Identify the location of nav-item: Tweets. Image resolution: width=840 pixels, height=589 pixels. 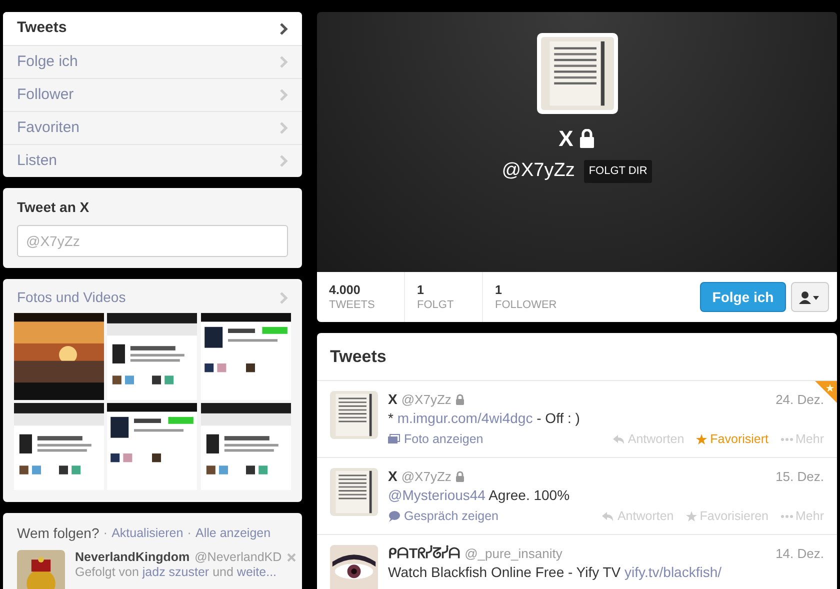
(152, 28).